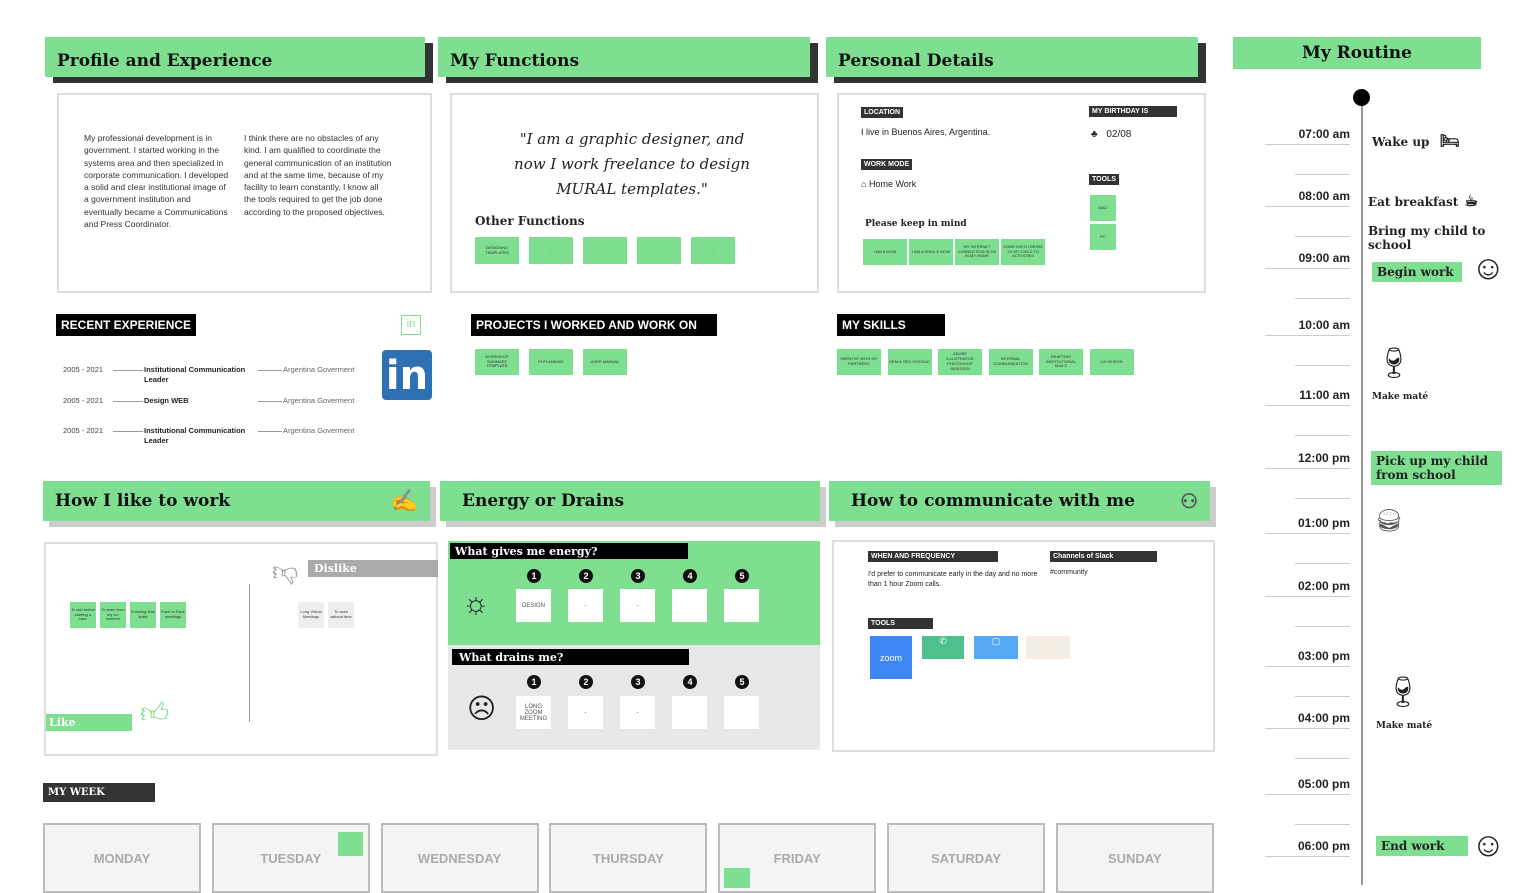  Describe the element at coordinates (1133, 111) in the screenshot. I see `birthday-label: MY BIRTHDAY IS` at that location.